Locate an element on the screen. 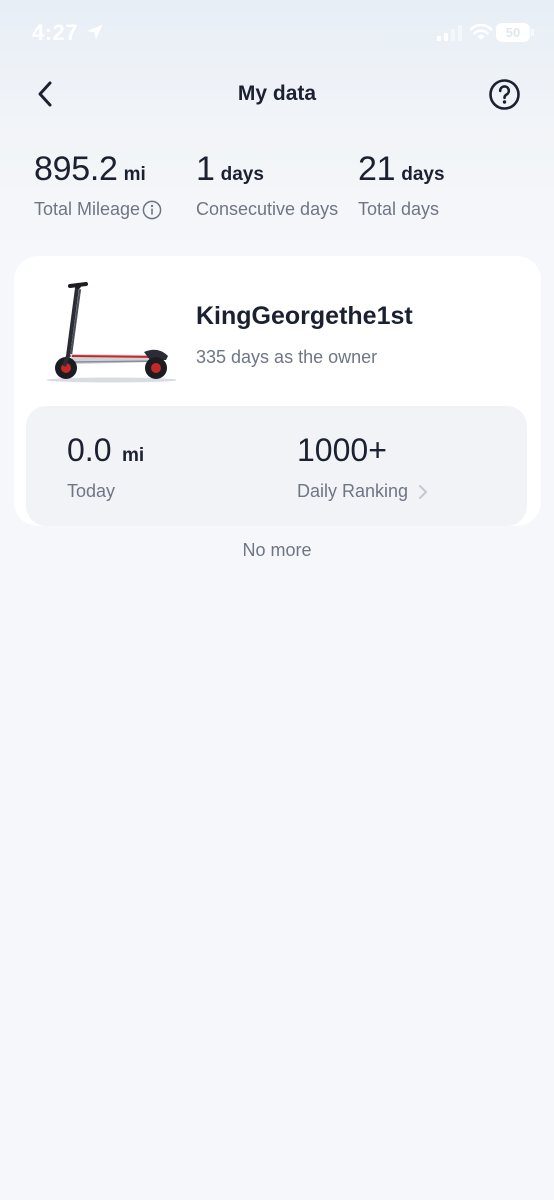 Image resolution: width=554 pixels, height=1200 pixels. status-bar: 4:27 50 is located at coordinates (277, 33).